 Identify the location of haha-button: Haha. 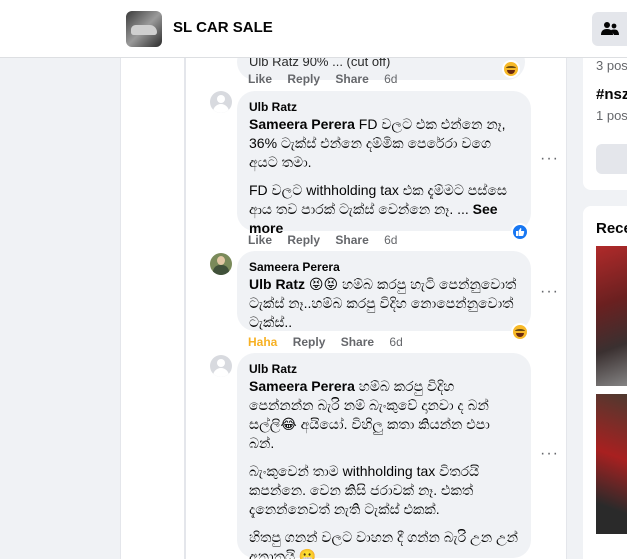
(262, 342).